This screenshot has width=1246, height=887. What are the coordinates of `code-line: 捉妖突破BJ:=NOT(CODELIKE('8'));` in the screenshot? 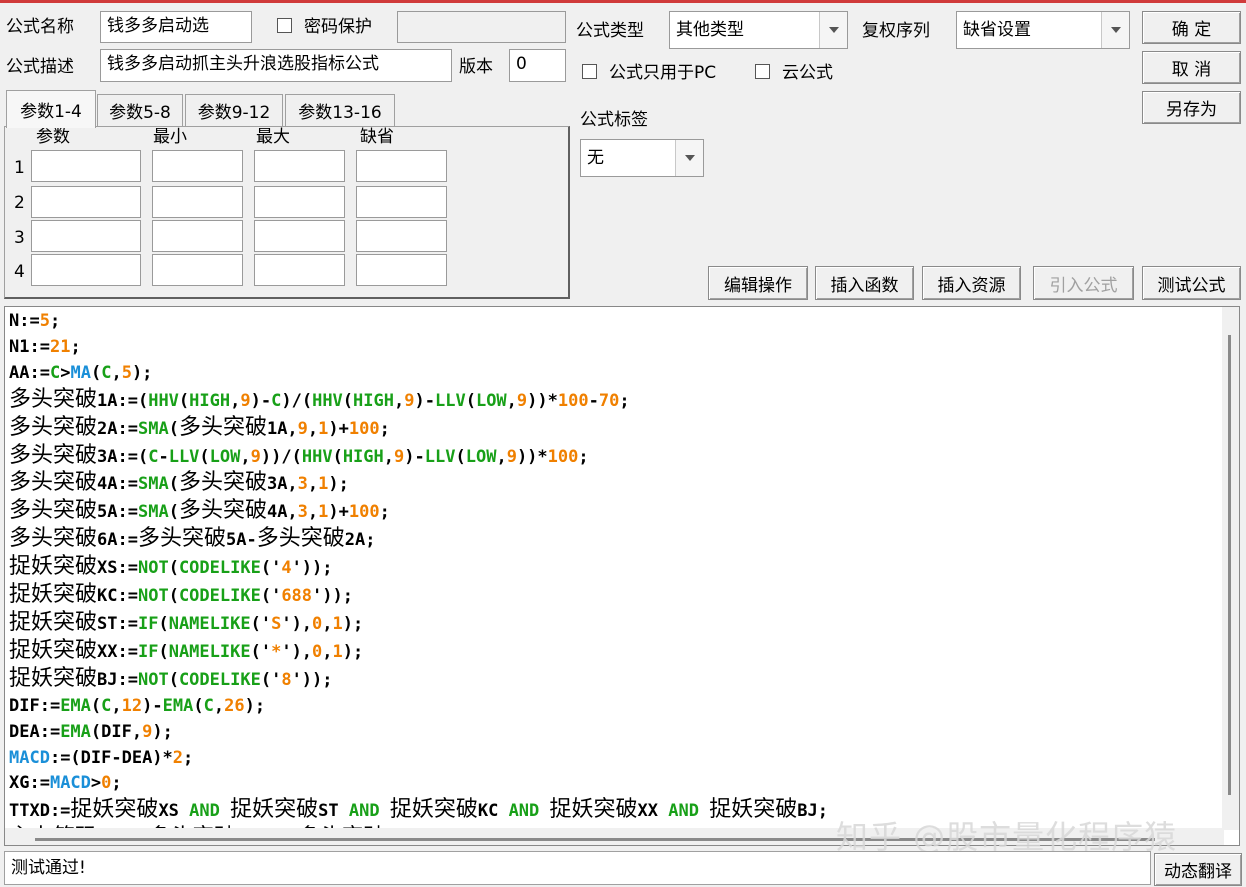 It's located at (418, 680).